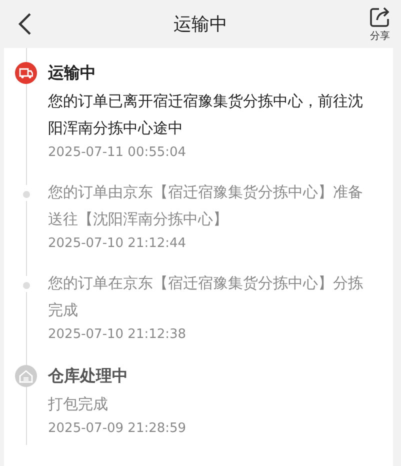  I want to click on event-time: 2025-07-11 00:55:04, so click(118, 153).